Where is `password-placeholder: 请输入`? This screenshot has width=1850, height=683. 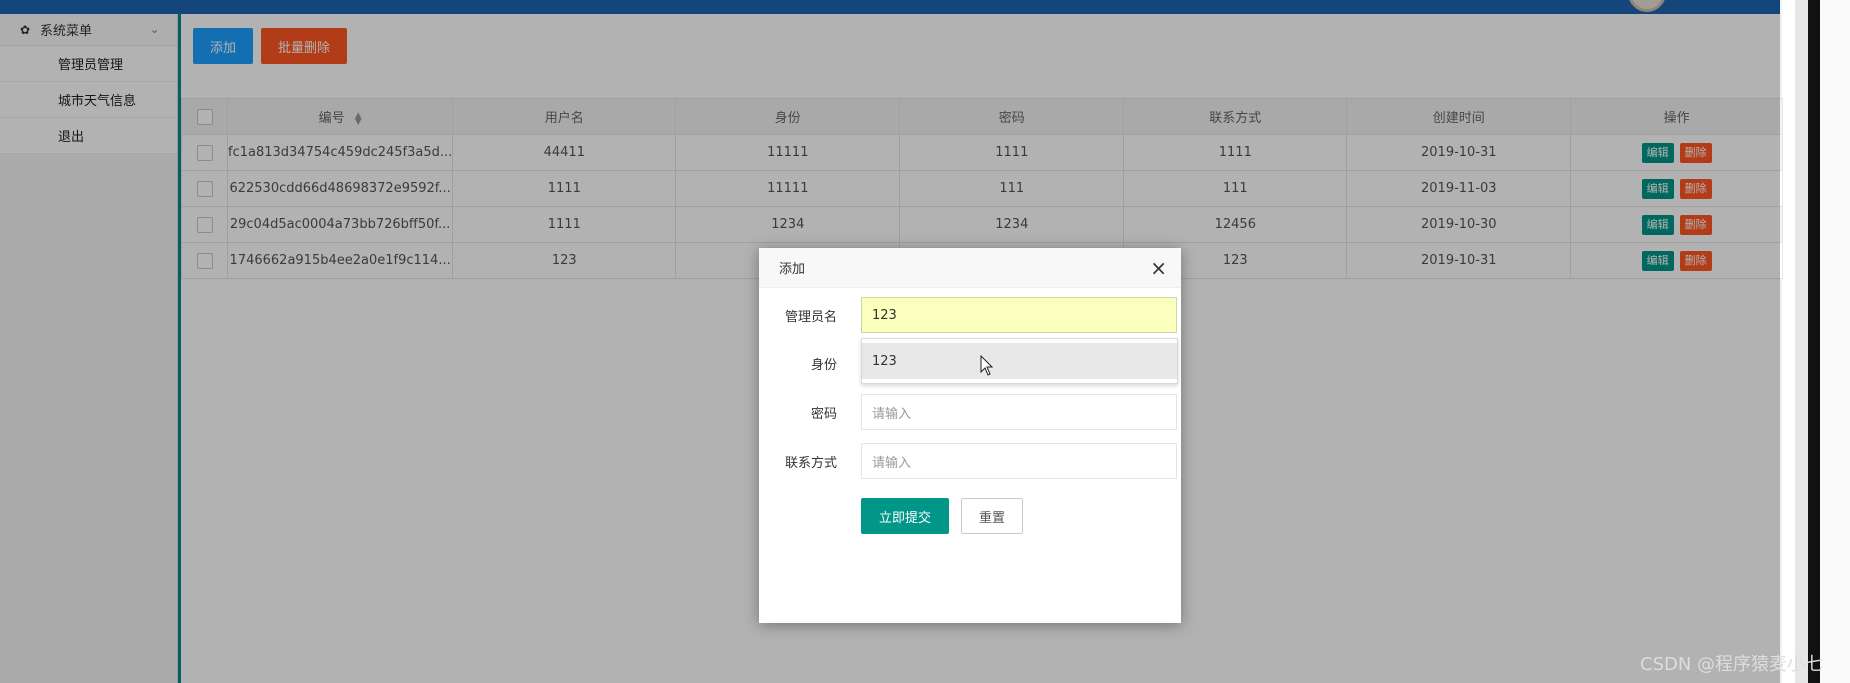 password-placeholder: 请输入 is located at coordinates (892, 414).